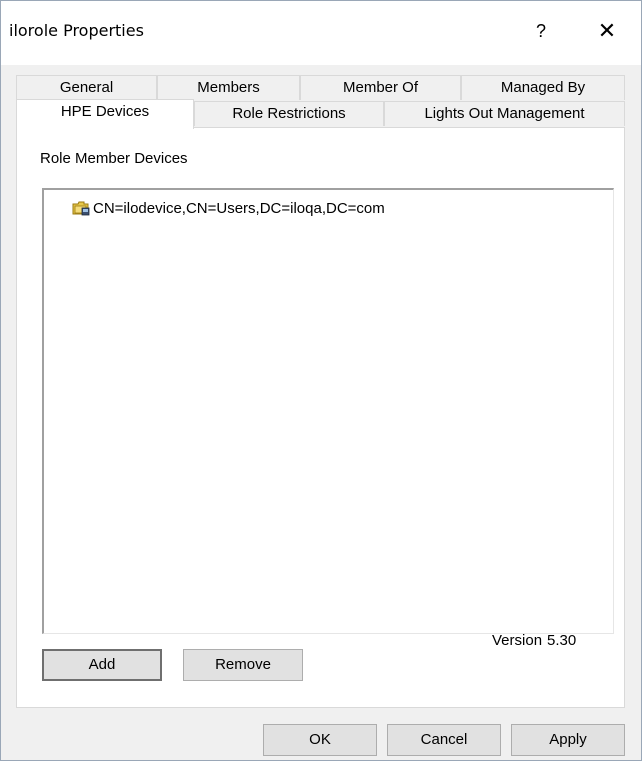 The width and height of the screenshot is (642, 761). I want to click on list-item: CN=ilodevice,CN=Users,DC=iloqa,DC=com, so click(228, 208).